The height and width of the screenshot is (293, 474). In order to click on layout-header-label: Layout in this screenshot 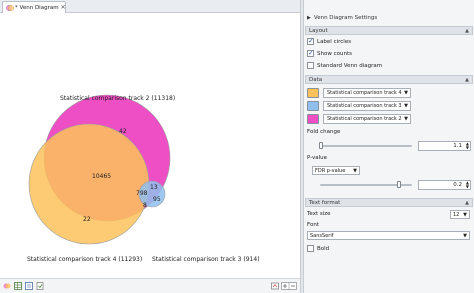, I will do `click(318, 30)`.